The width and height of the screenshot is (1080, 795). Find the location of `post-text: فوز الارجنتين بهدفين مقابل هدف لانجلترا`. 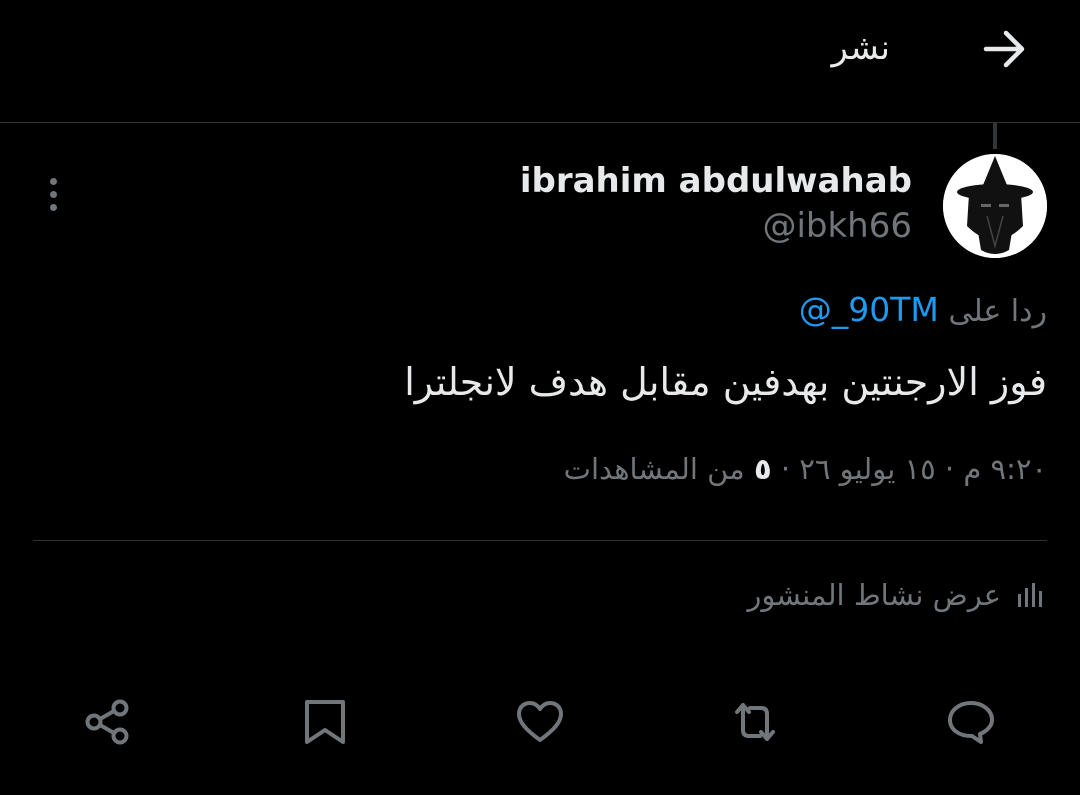

post-text: فوز الارجنتين بهدفين مقابل هدف لانجلترا is located at coordinates (725, 382).